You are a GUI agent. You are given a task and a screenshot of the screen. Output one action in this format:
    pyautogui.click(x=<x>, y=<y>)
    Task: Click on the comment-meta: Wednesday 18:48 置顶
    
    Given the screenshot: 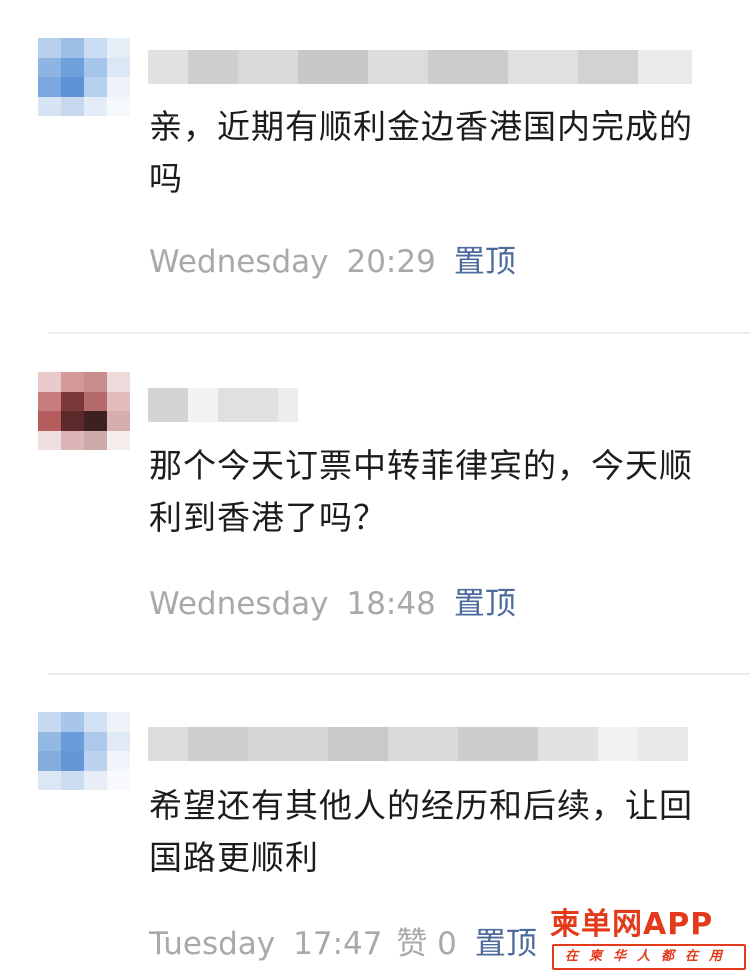 What is the action you would take?
    pyautogui.click(x=332, y=600)
    